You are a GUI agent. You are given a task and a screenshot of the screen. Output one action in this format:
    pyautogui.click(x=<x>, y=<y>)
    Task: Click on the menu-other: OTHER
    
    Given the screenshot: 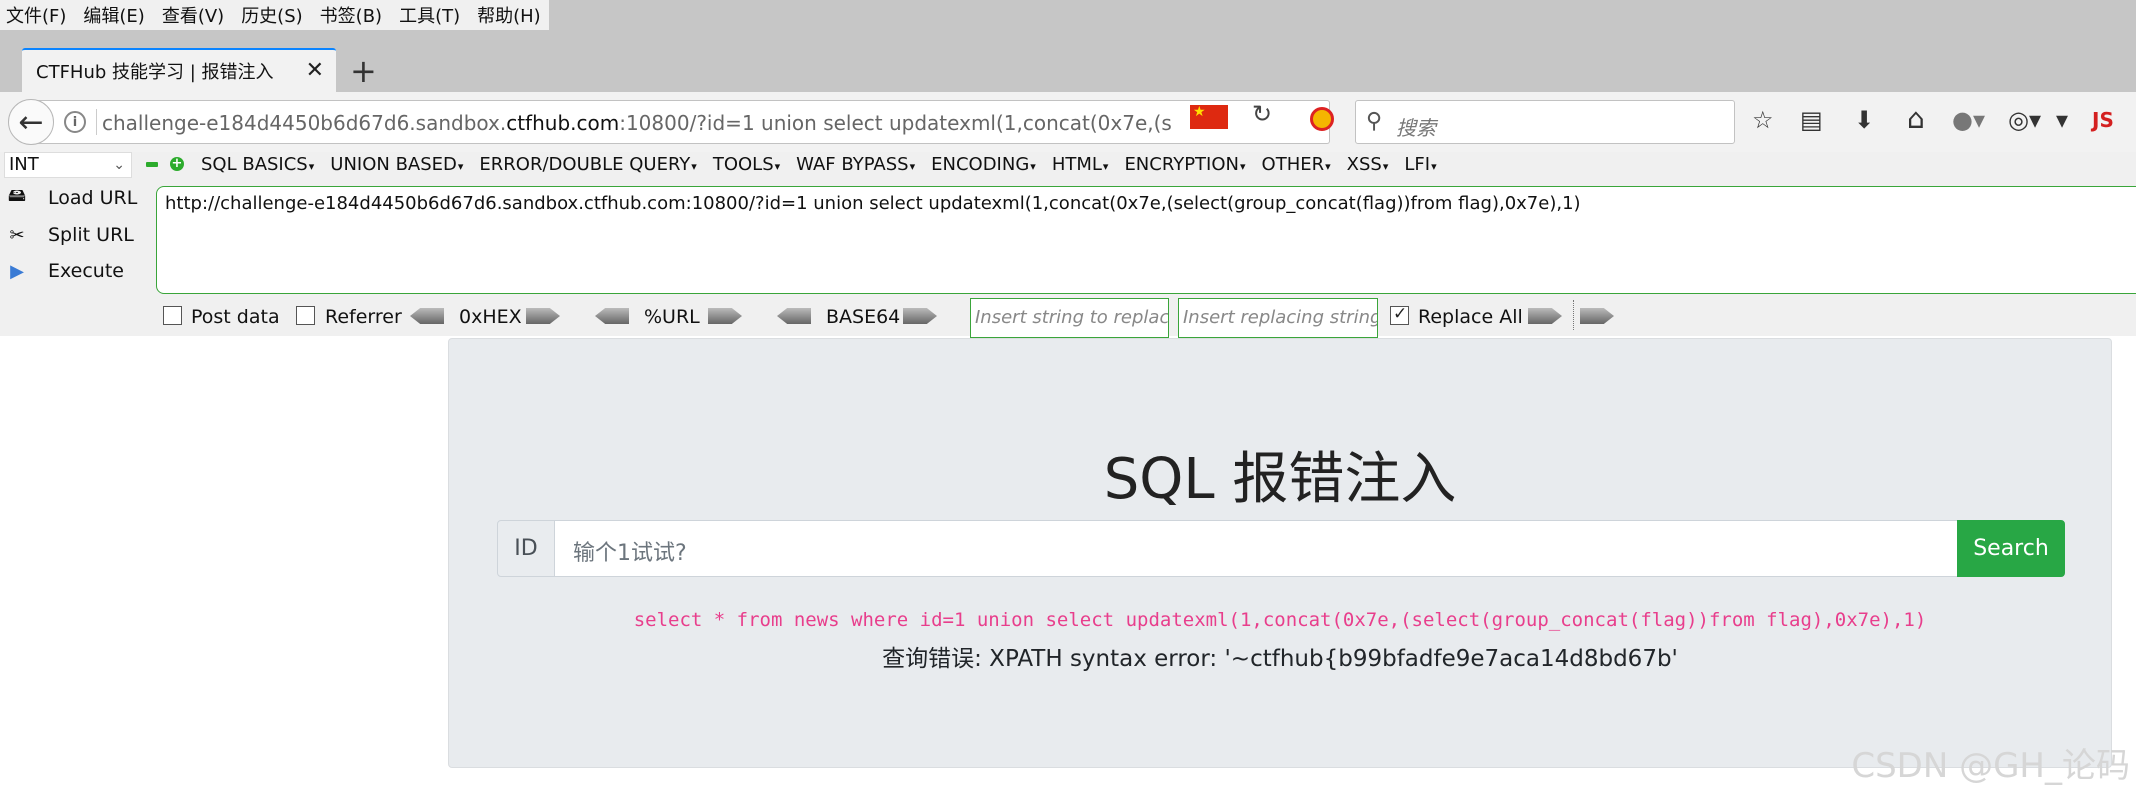 What is the action you would take?
    pyautogui.click(x=1296, y=164)
    